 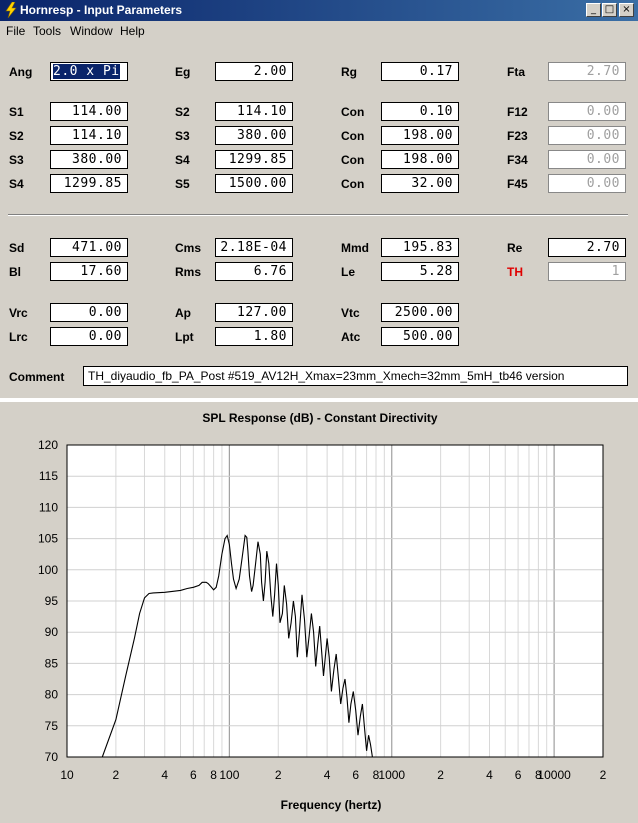 What do you see at coordinates (353, 112) in the screenshot?
I see `label-con-1: Con` at bounding box center [353, 112].